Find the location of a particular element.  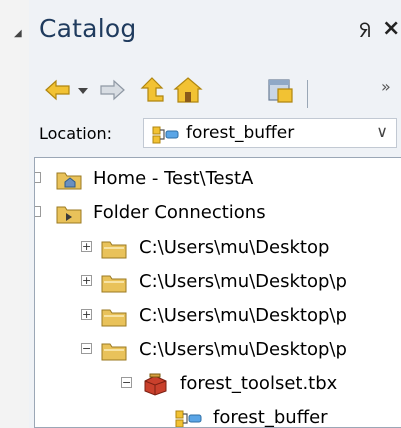

tree-item-folder: − C:\Users\mu\Desktop\p is located at coordinates (218, 350).